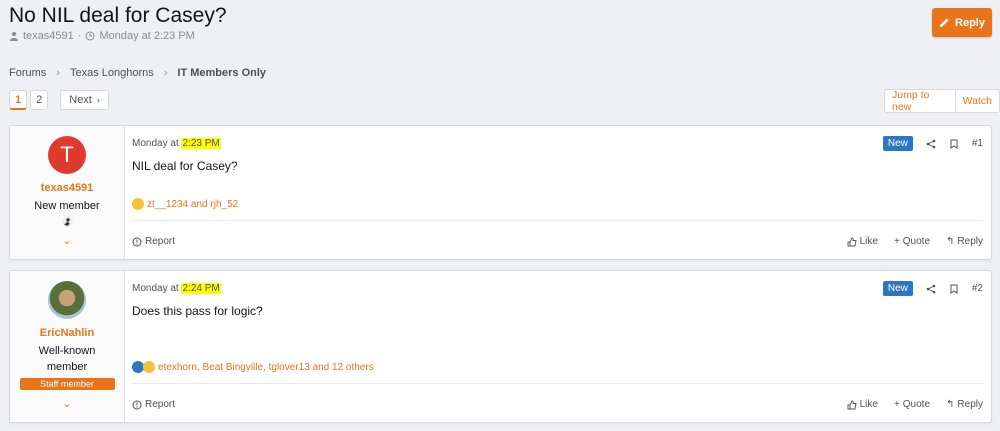  I want to click on pagination: 1 2 Next ›, so click(59, 100).